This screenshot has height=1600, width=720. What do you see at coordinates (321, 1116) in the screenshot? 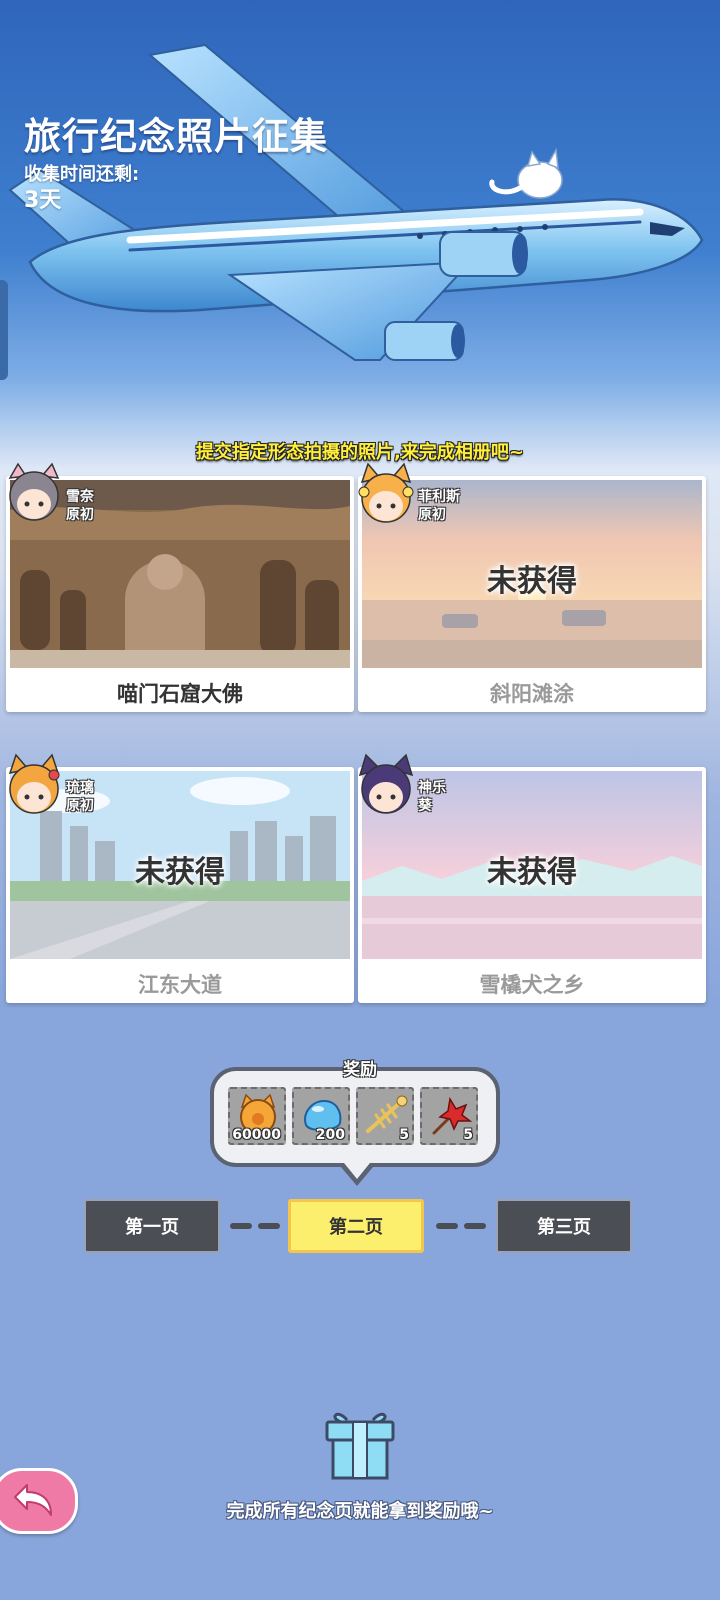
I see `reward-item-blue-slime: 200` at bounding box center [321, 1116].